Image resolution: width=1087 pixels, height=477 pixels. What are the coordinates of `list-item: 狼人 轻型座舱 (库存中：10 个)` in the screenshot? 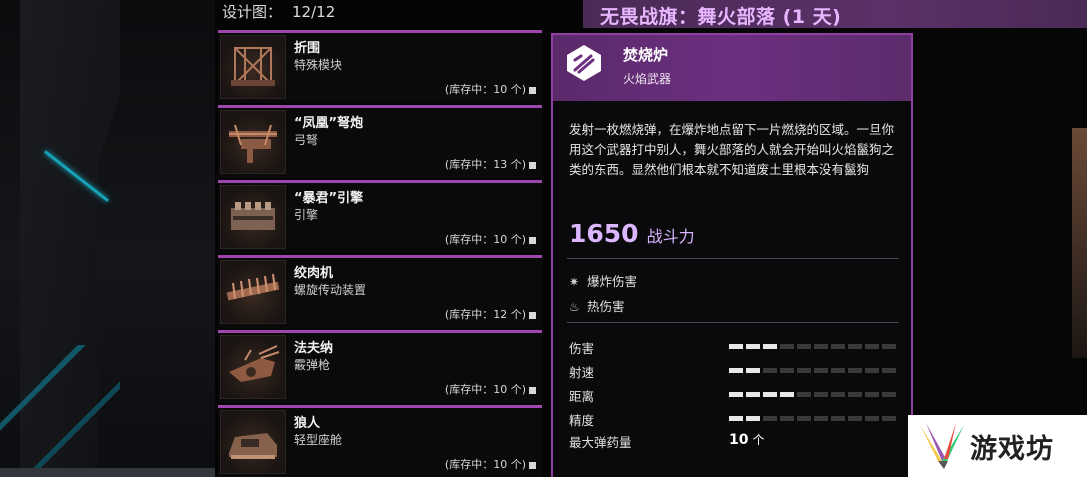 It's located at (380, 441).